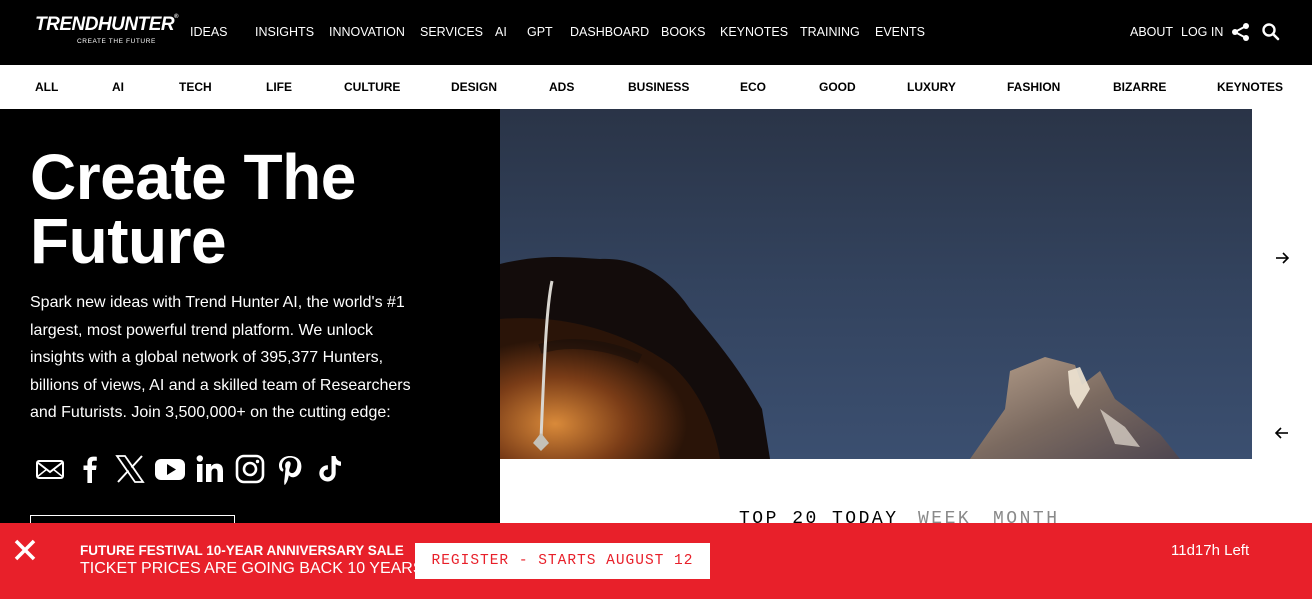 Image resolution: width=1312 pixels, height=599 pixels. Describe the element at coordinates (837, 87) in the screenshot. I see `category-good: GOOD` at that location.